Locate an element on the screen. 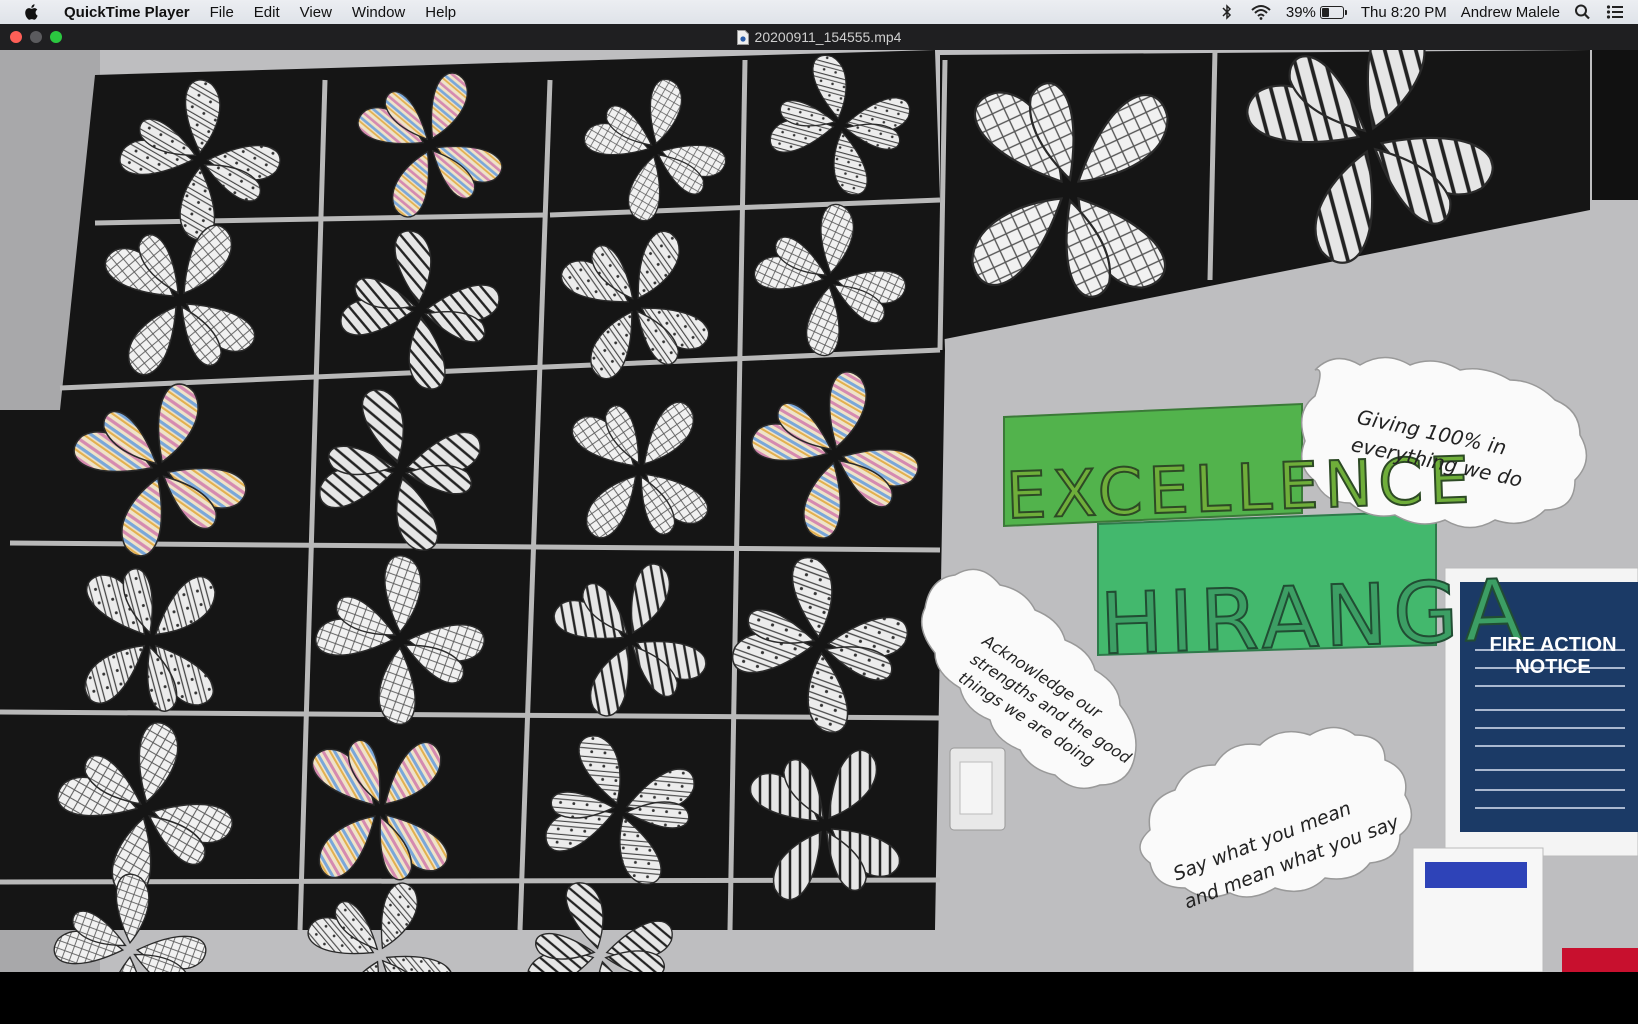 The height and width of the screenshot is (1024, 1638). battery-status: 39% is located at coordinates (1316, 12).